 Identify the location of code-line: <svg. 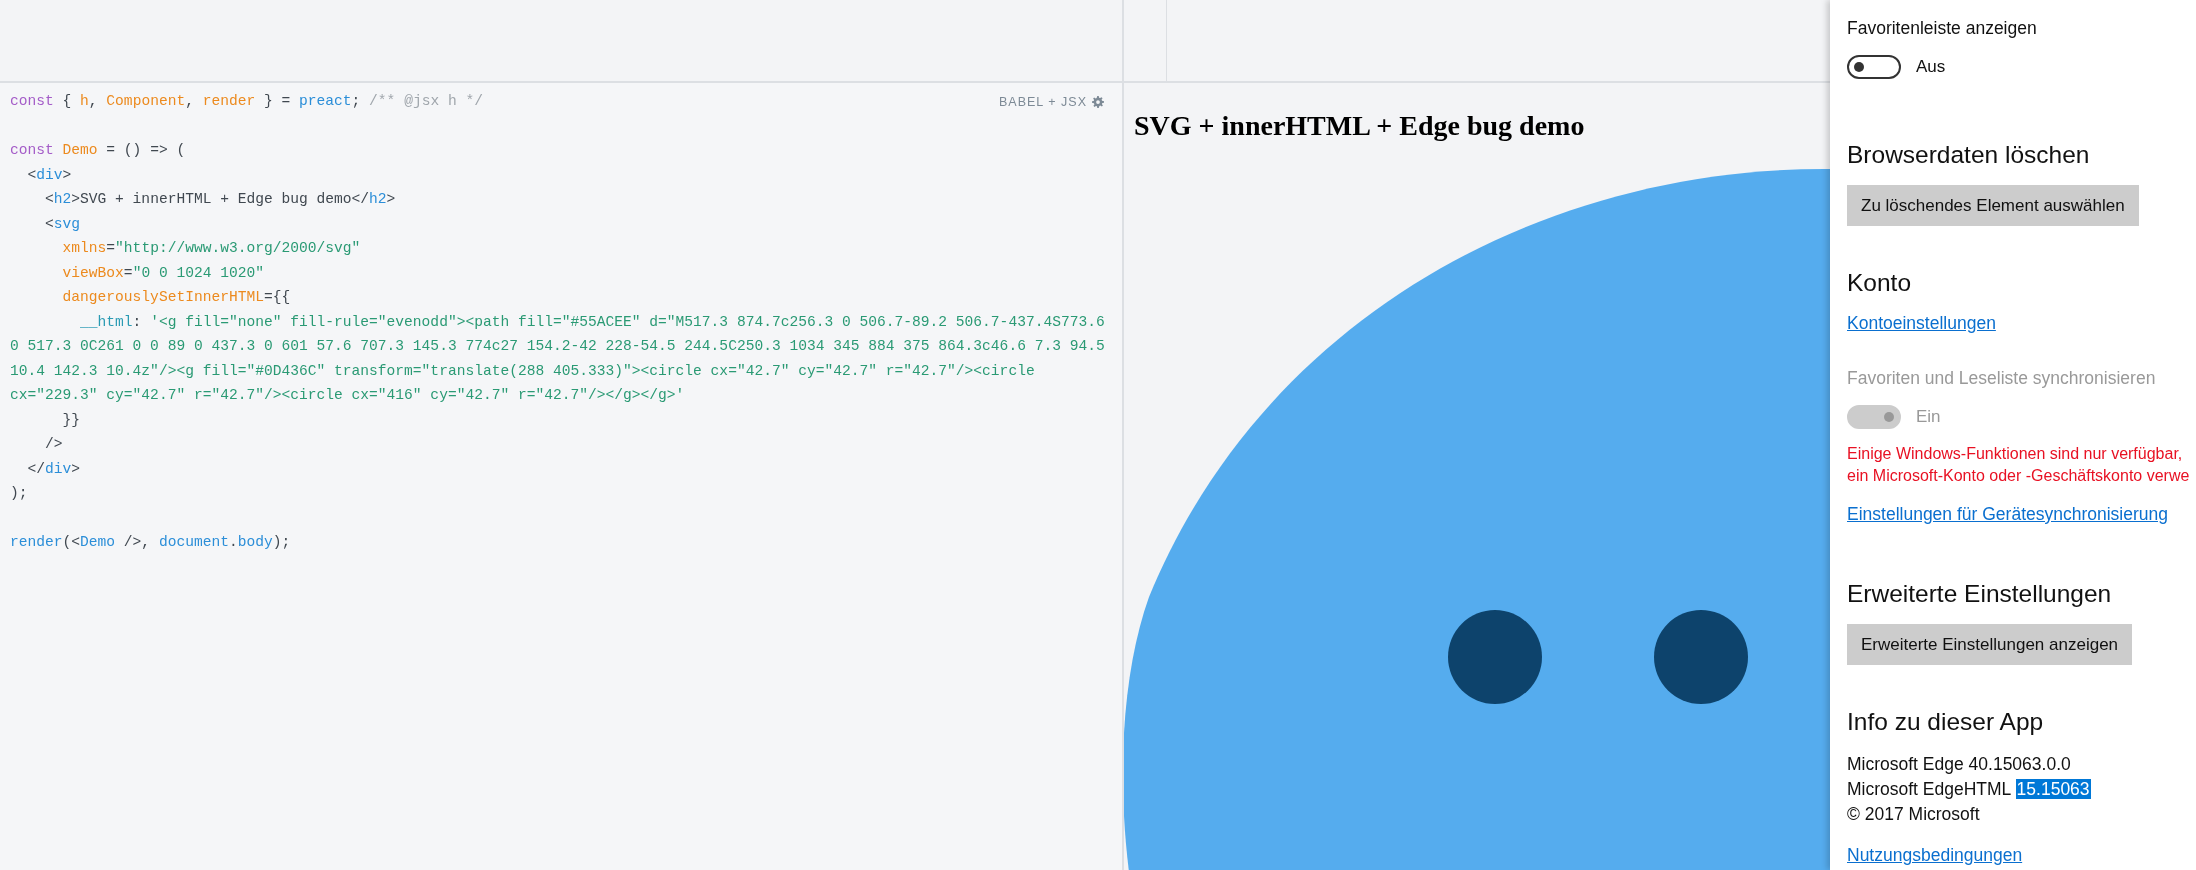
(62, 224).